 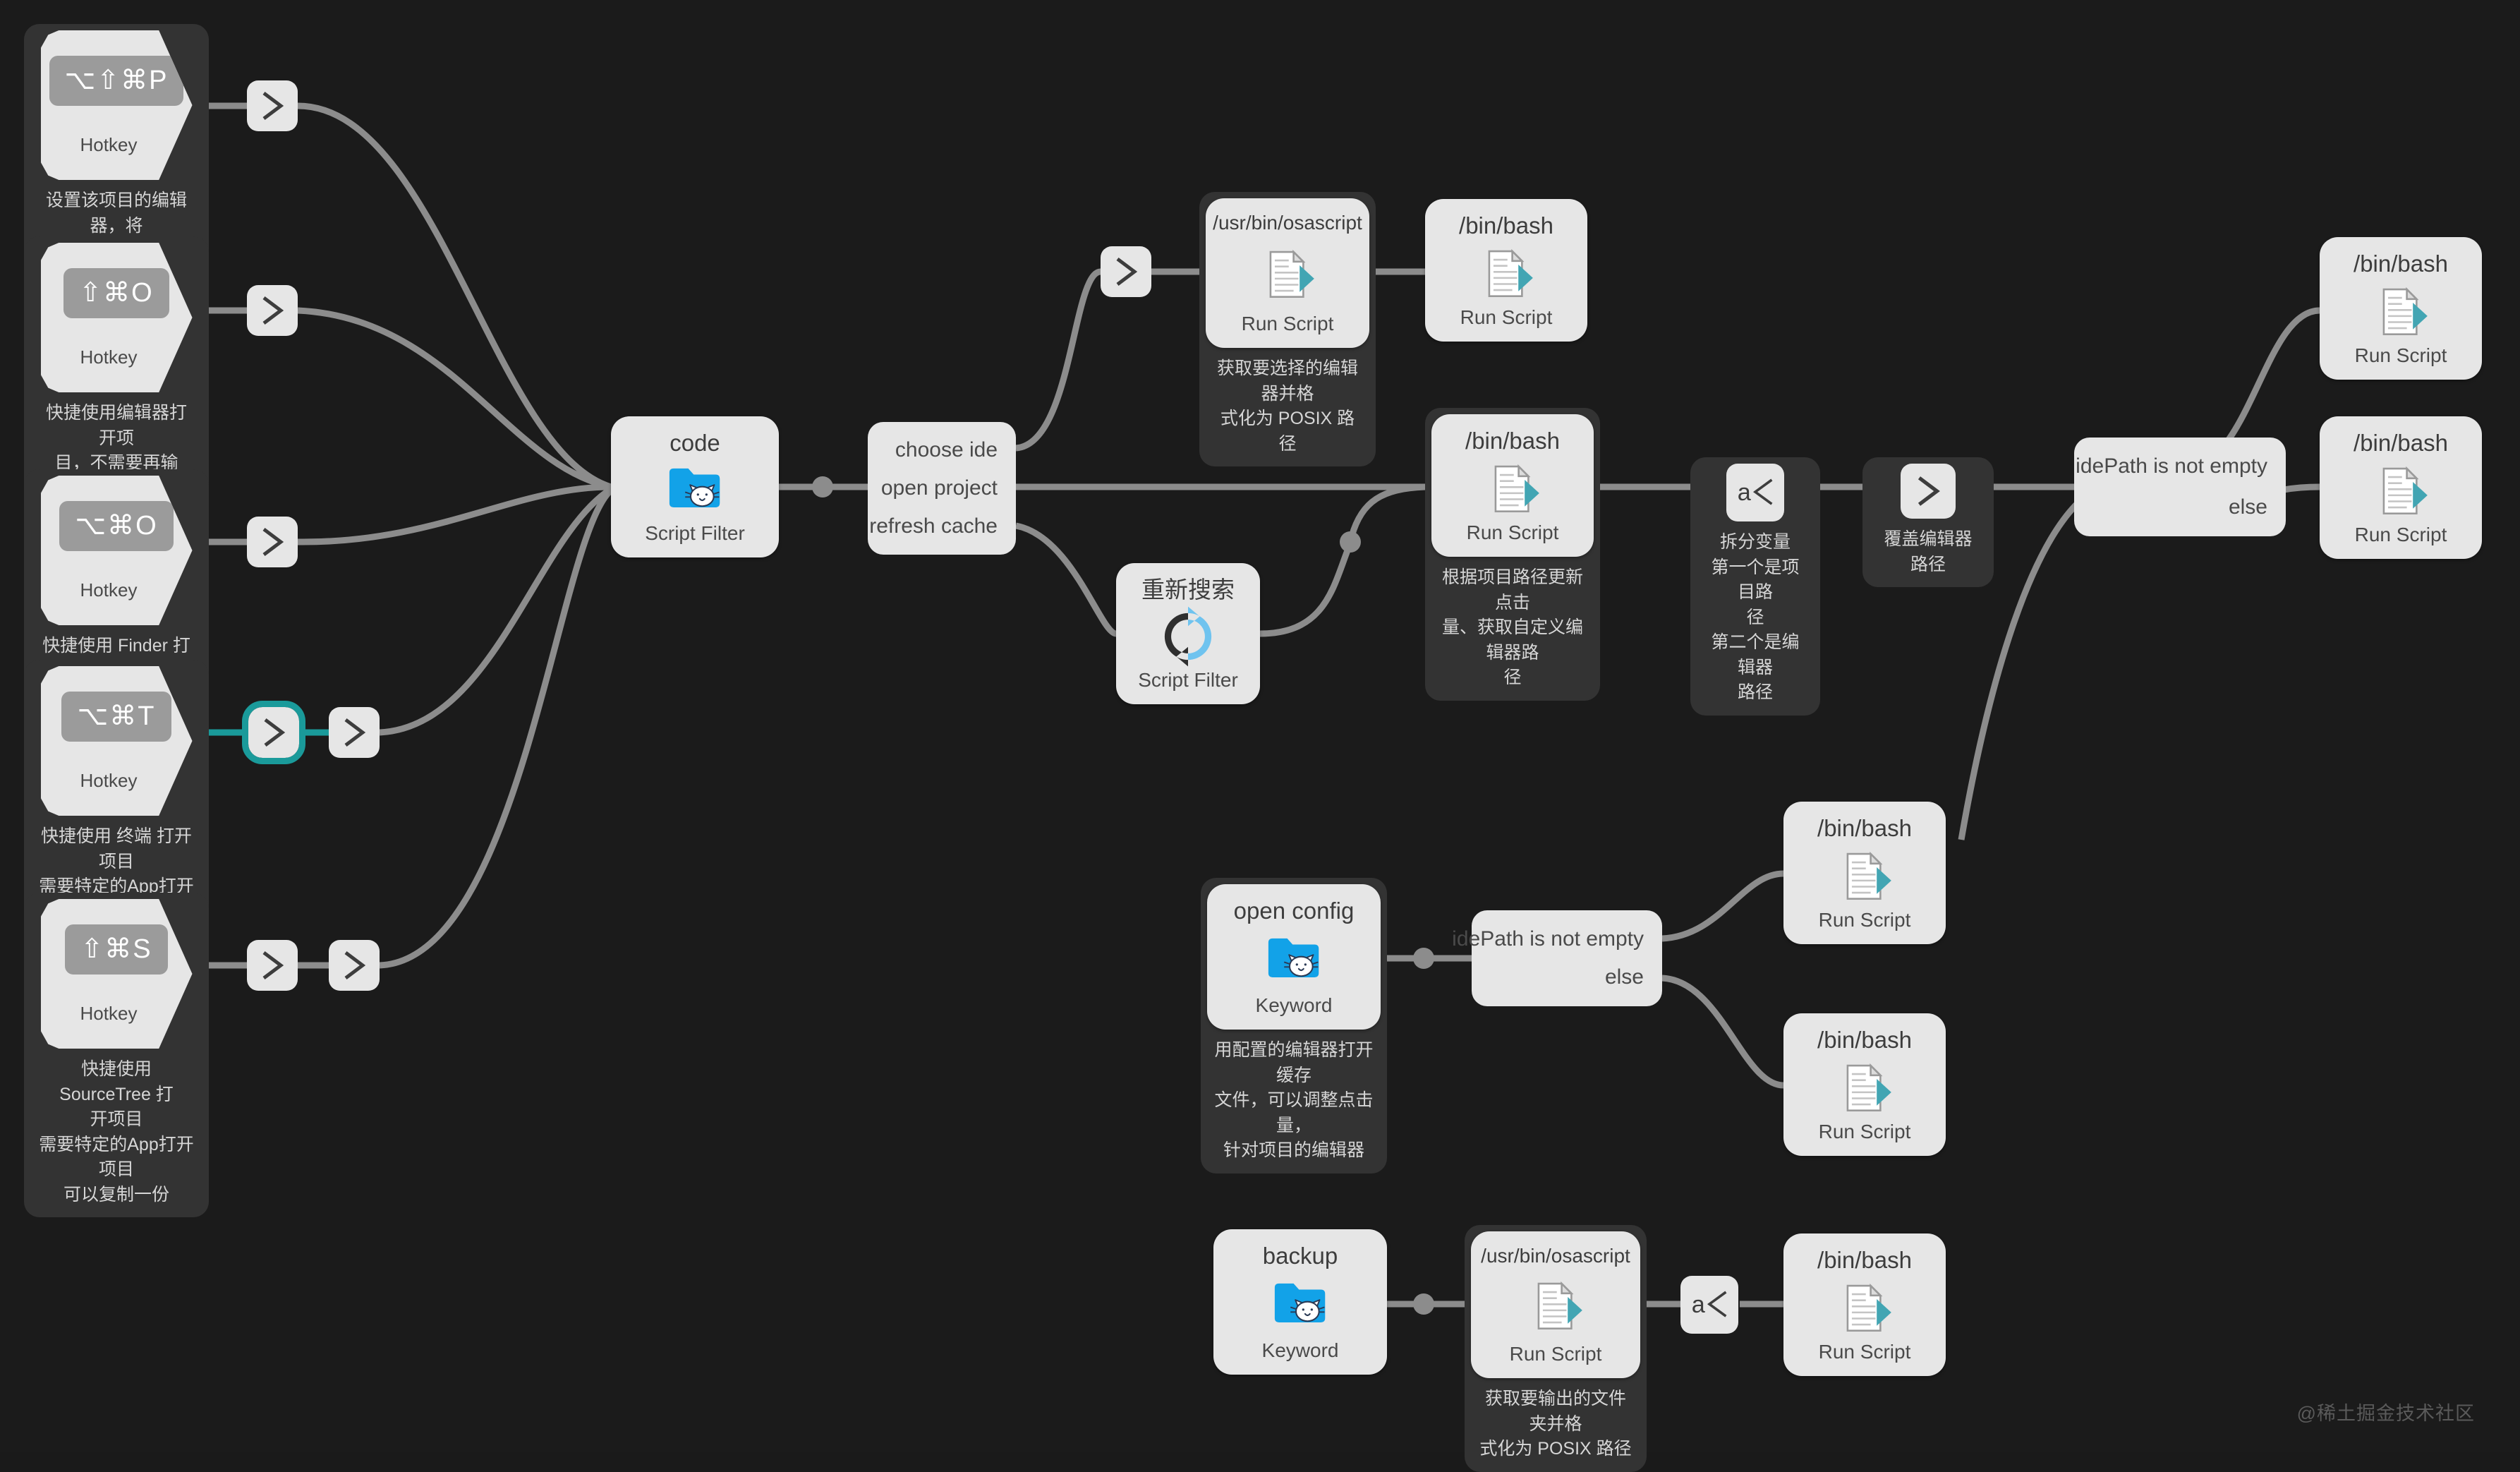 I want to click on osascript-top-subtitle: Run Script, so click(x=1288, y=324).